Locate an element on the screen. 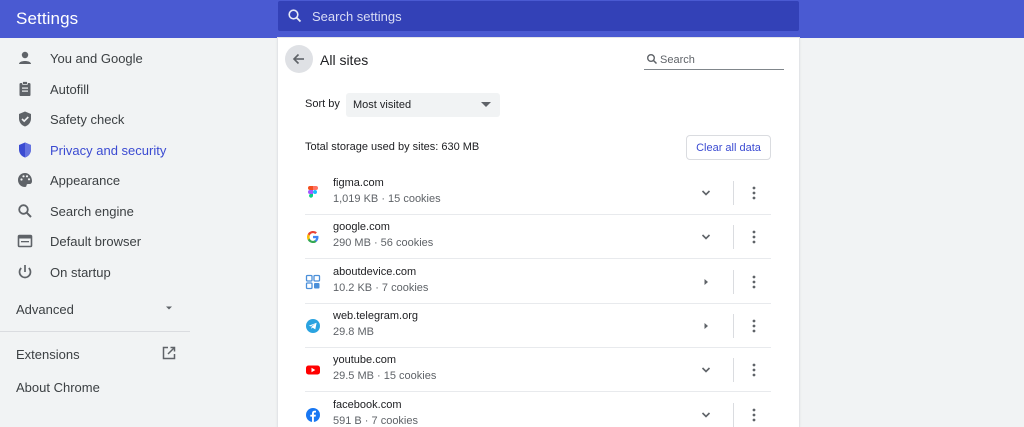 The height and width of the screenshot is (427, 1024). site-row-google: google.com 290 MB · 56 cookies is located at coordinates (538, 237).